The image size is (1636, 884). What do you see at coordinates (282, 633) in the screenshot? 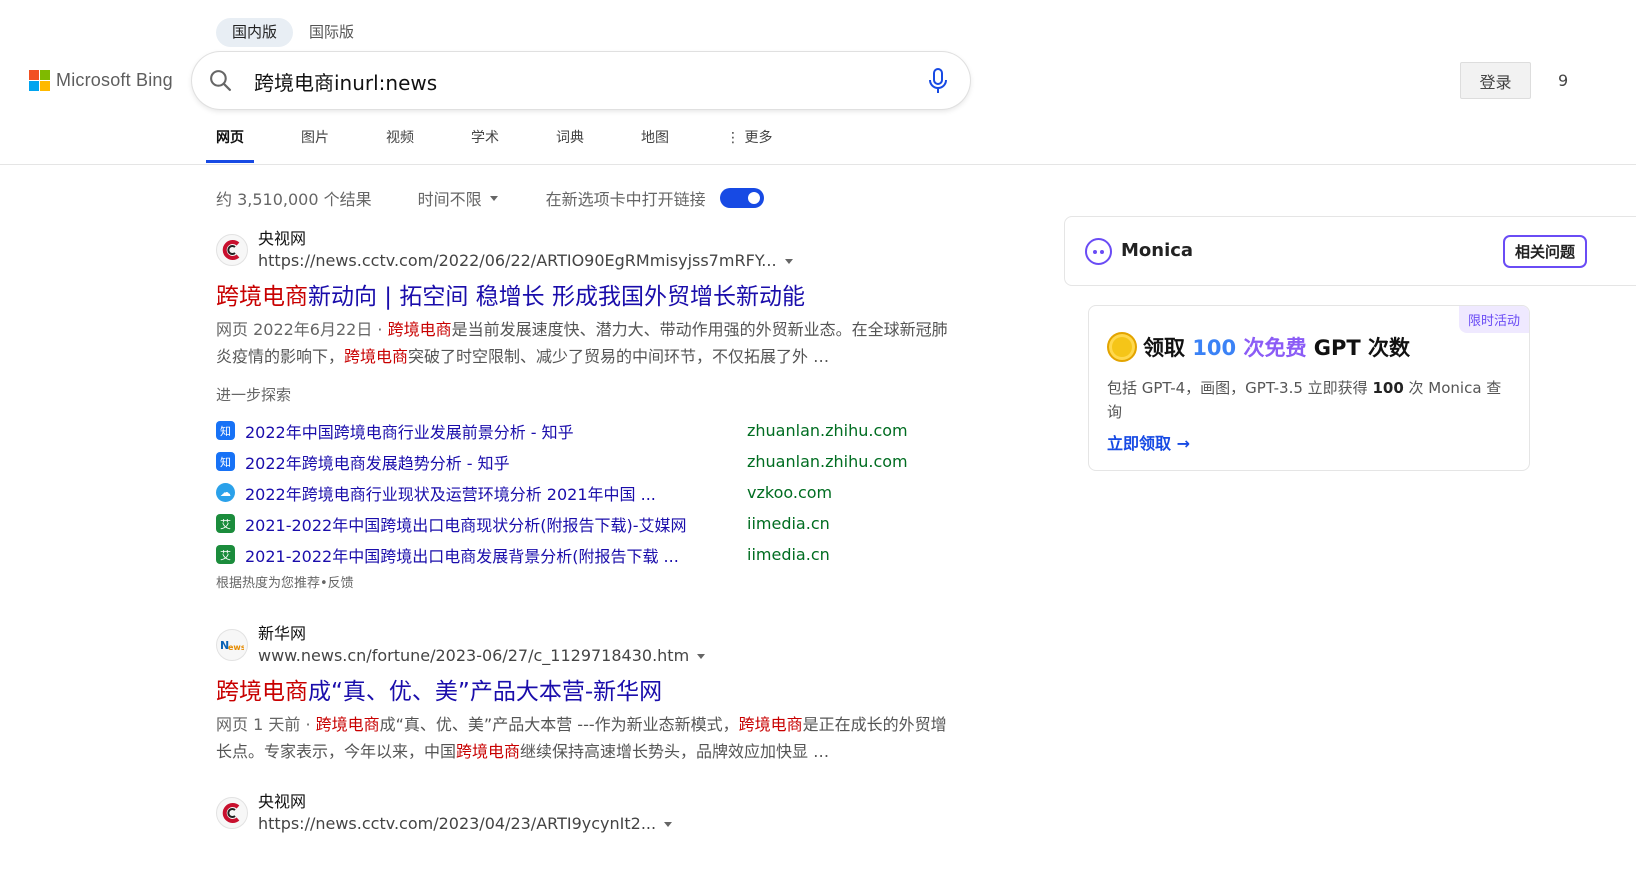
I see `site-name: 新华网` at bounding box center [282, 633].